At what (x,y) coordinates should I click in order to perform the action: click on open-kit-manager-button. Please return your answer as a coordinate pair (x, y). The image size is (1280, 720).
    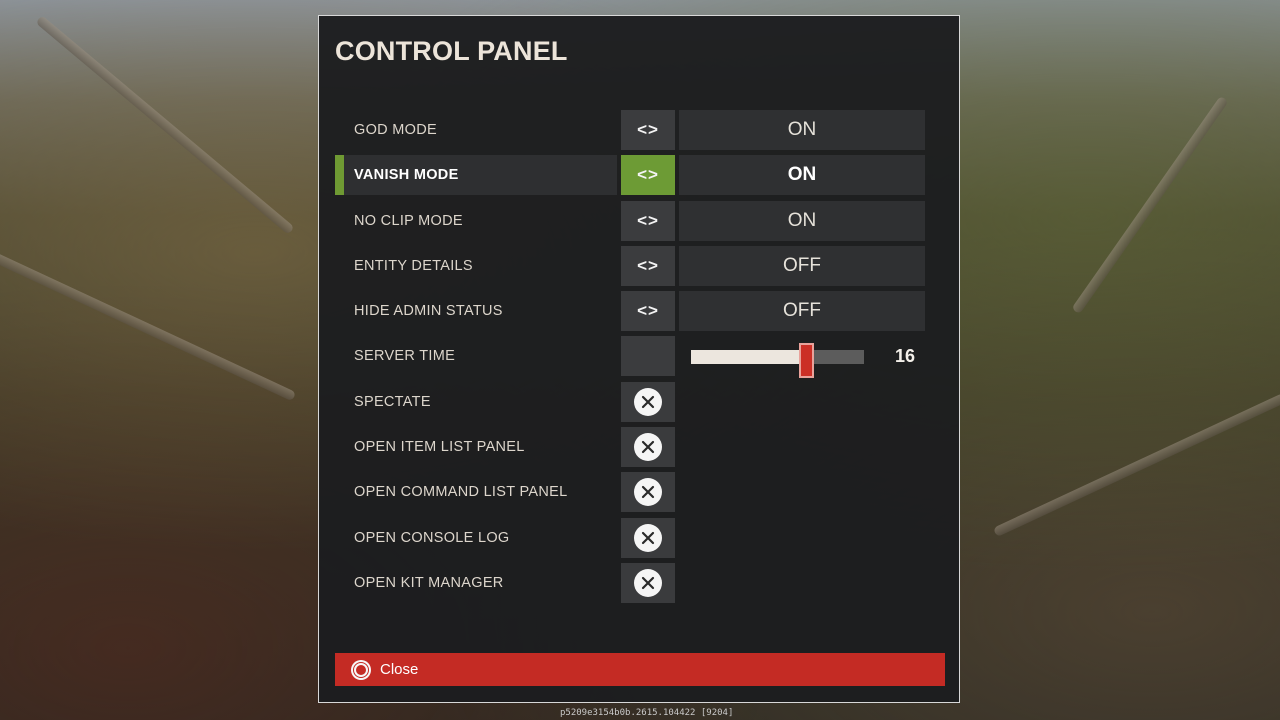
    Looking at the image, I should click on (648, 582).